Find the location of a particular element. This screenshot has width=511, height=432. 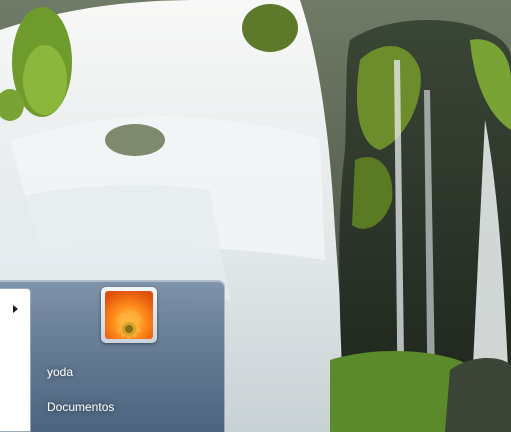

start-item-user-label: yoda is located at coordinates (60, 372).